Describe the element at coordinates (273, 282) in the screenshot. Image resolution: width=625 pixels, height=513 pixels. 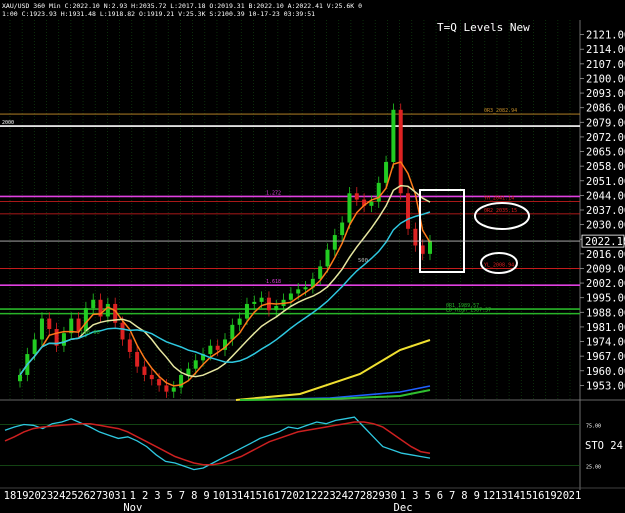
I see `level-label: 1.618` at that location.